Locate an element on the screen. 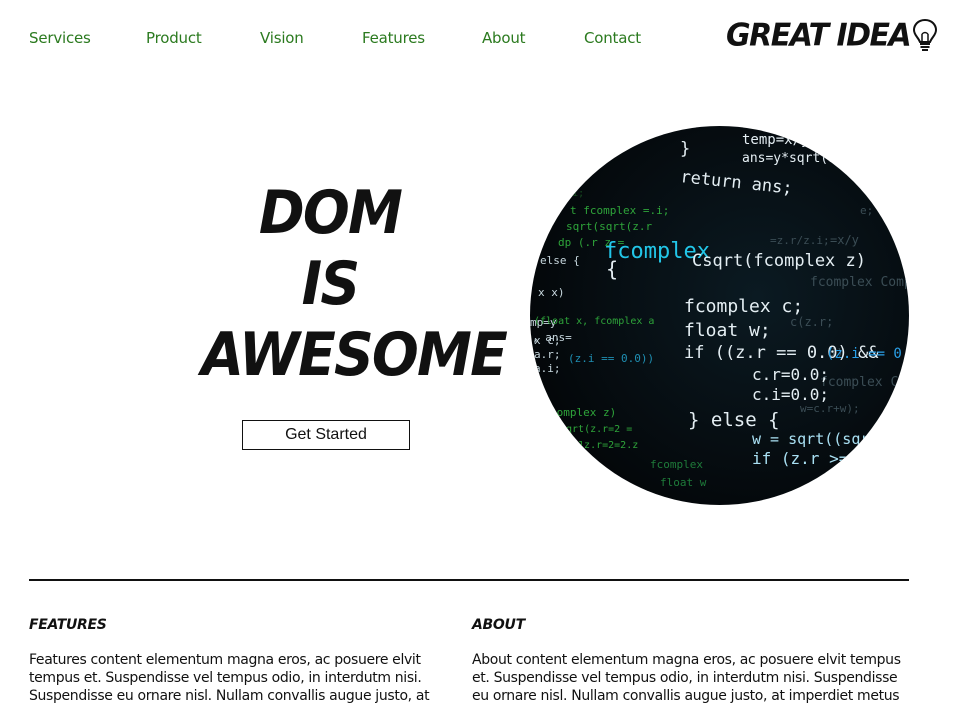 The width and height of the screenshot is (954, 706). code-line-bg-26: fcomplex Comp is located at coordinates (859, 282).